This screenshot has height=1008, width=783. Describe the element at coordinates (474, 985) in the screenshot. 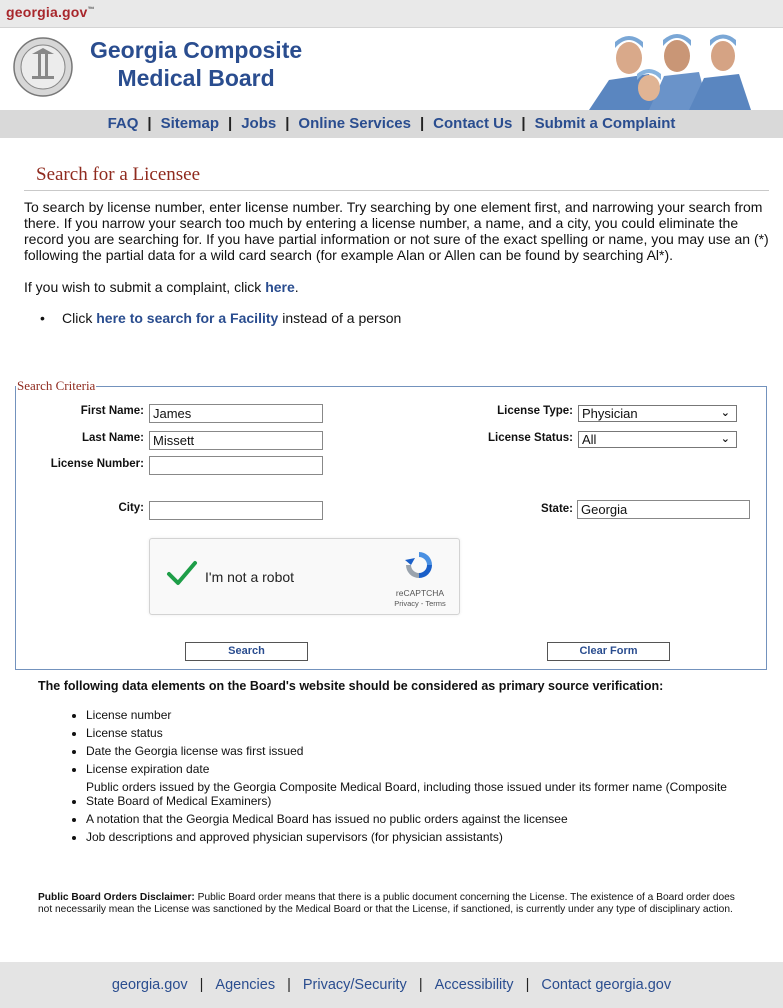

I see `footer-accessibility-link: Accessibility` at that location.